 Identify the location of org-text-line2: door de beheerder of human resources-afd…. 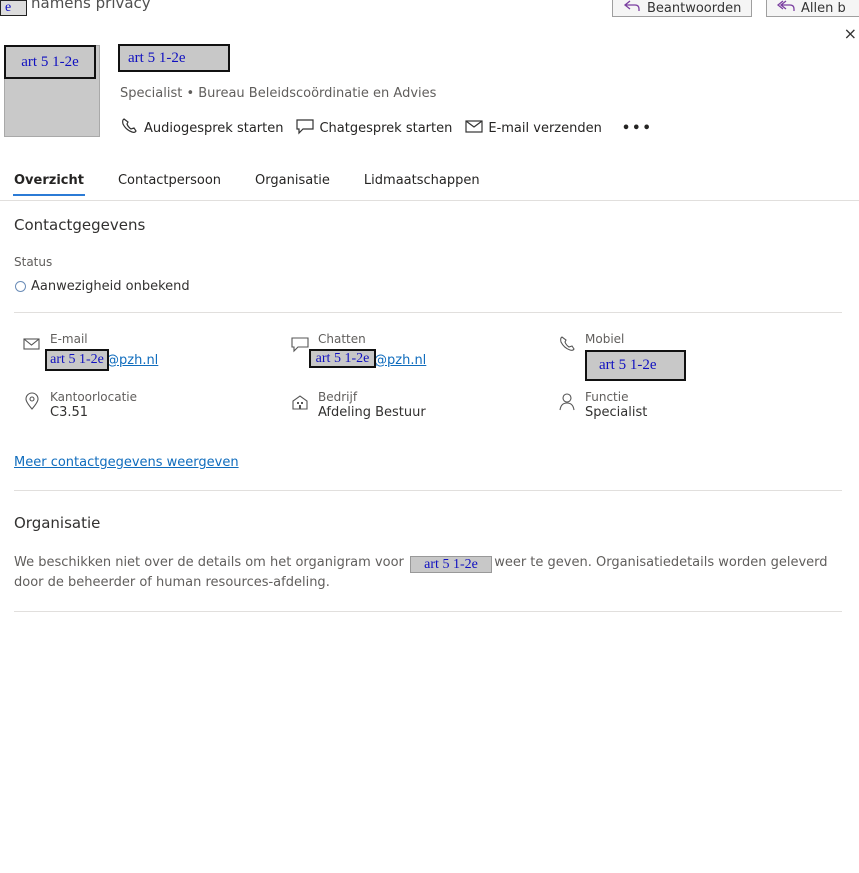
(172, 582).